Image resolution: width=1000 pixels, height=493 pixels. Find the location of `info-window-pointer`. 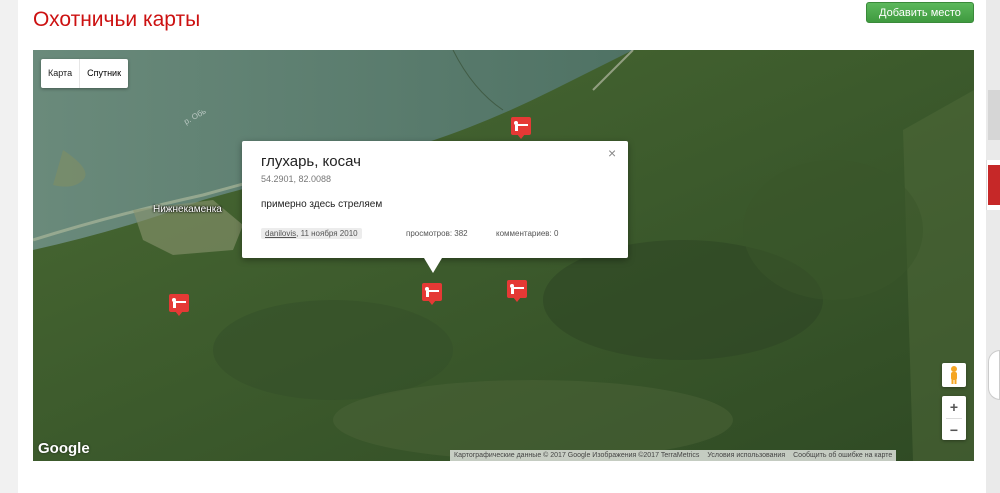

info-window-pointer is located at coordinates (433, 265).